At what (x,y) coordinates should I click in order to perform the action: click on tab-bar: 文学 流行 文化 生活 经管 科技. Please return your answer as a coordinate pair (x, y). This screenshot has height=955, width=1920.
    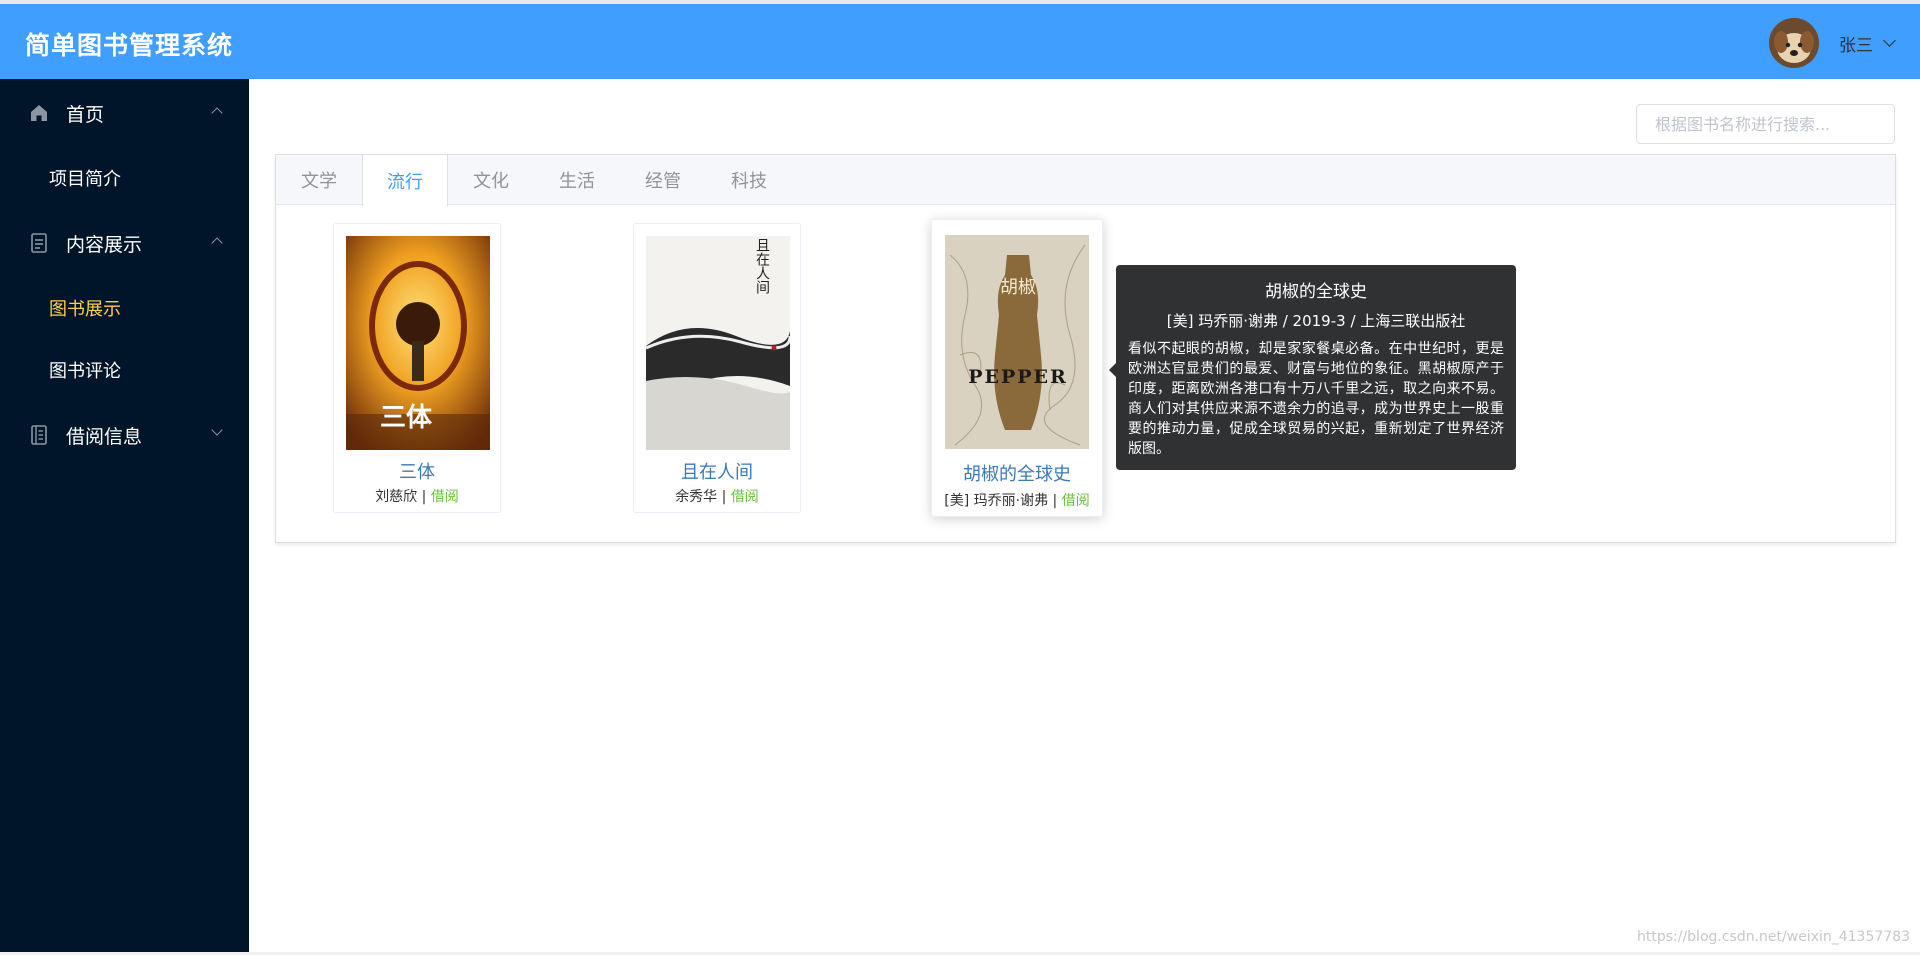
    Looking at the image, I should click on (1085, 180).